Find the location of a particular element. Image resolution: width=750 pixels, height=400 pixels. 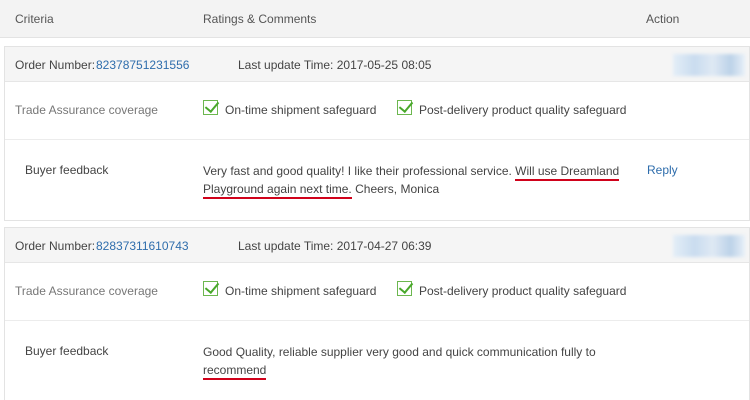

order-number-link: 82378751231556 is located at coordinates (142, 65).